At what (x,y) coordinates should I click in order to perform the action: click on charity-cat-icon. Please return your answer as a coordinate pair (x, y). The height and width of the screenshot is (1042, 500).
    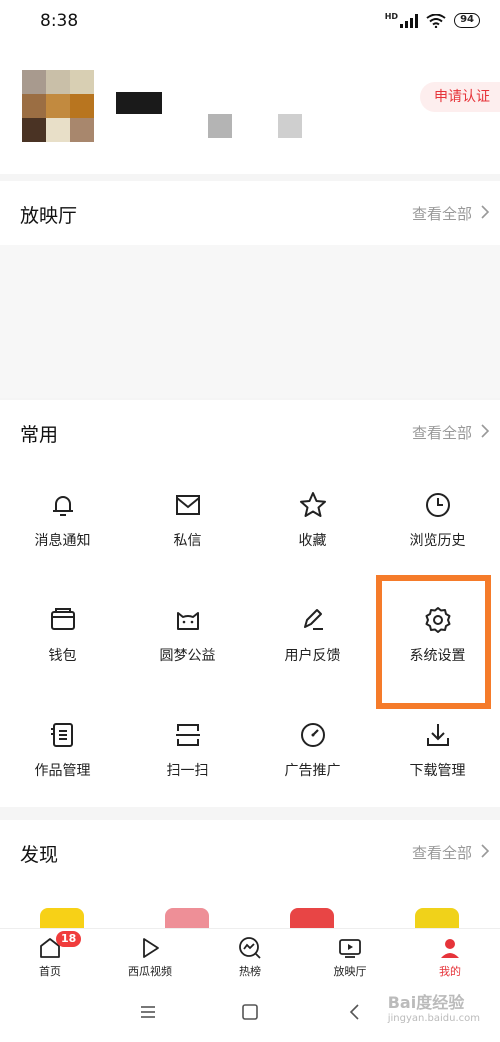
    Looking at the image, I should click on (187, 621).